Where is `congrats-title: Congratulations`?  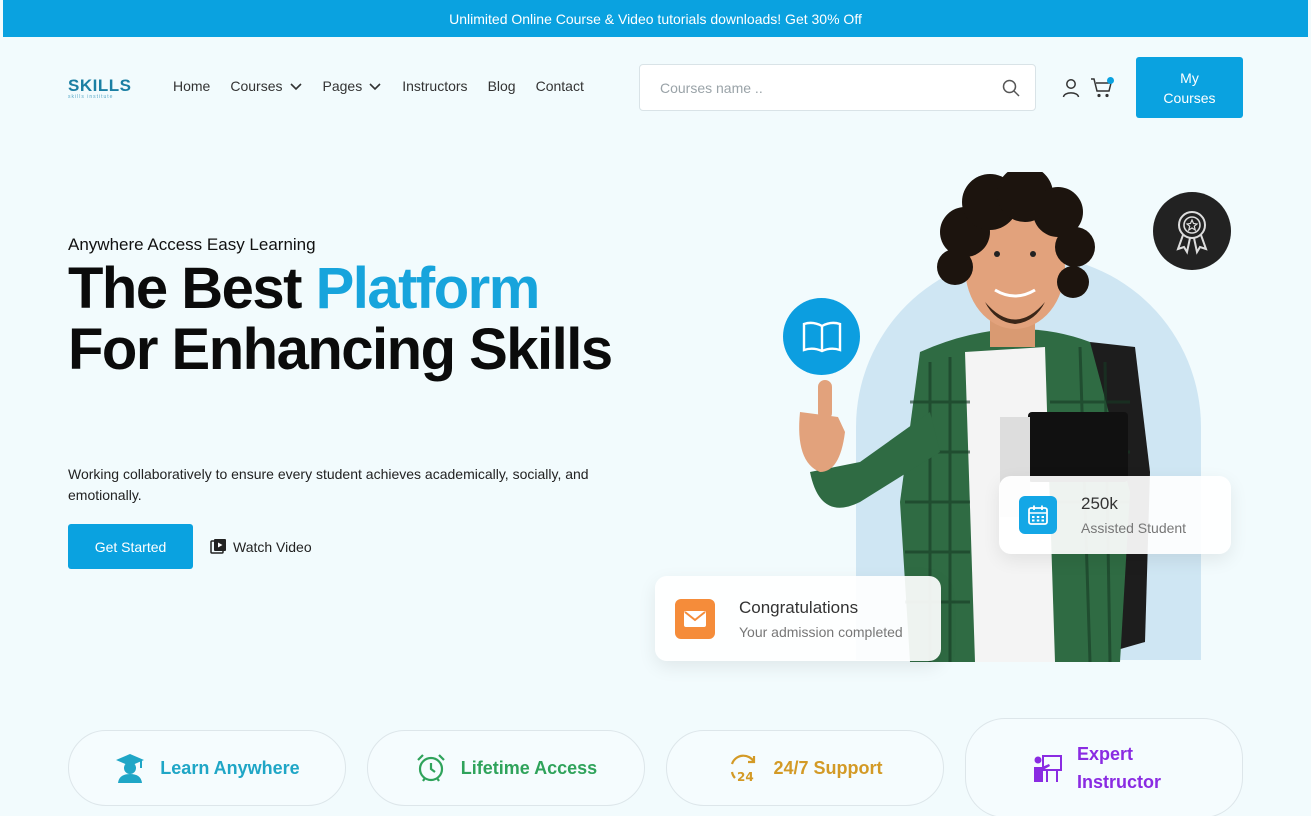 congrats-title: Congratulations is located at coordinates (799, 607).